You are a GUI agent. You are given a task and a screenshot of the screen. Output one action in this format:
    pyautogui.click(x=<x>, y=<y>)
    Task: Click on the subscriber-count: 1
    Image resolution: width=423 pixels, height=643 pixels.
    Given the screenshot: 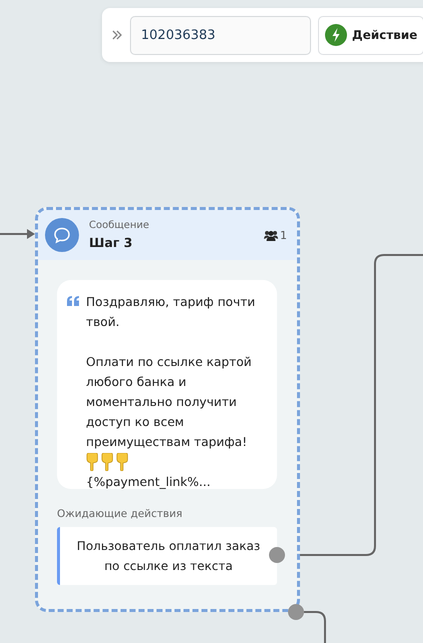 What is the action you would take?
    pyautogui.click(x=283, y=235)
    